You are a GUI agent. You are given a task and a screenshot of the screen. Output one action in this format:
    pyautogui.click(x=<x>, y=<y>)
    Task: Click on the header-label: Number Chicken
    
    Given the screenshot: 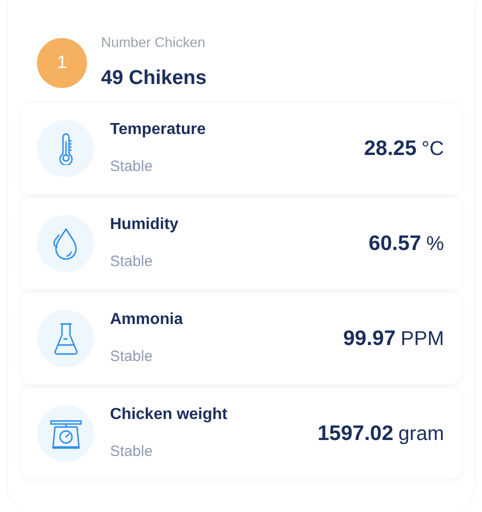 What is the action you would take?
    pyautogui.click(x=153, y=42)
    